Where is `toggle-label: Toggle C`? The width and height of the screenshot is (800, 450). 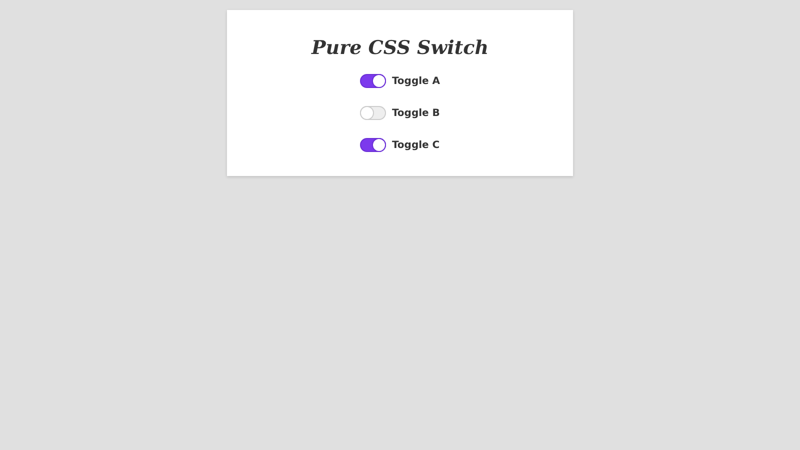 toggle-label: Toggle C is located at coordinates (416, 145).